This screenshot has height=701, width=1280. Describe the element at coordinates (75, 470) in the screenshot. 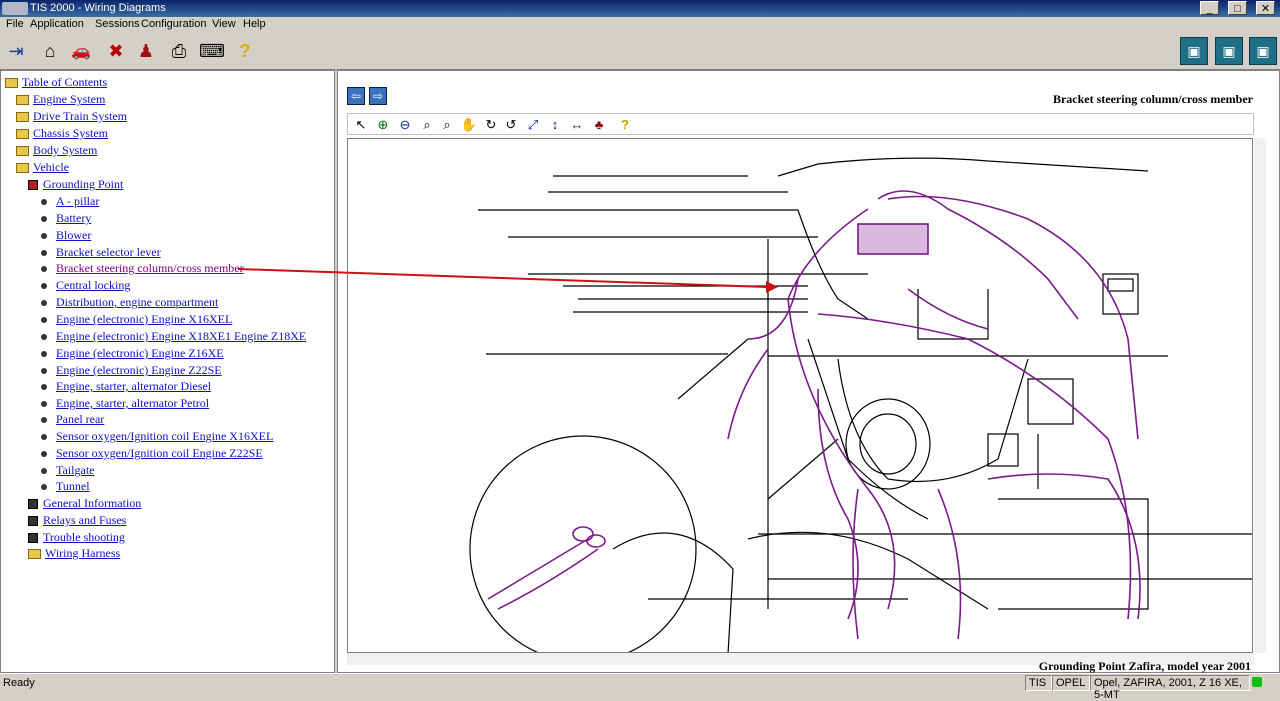

I see `toc-label: Tailgate` at that location.